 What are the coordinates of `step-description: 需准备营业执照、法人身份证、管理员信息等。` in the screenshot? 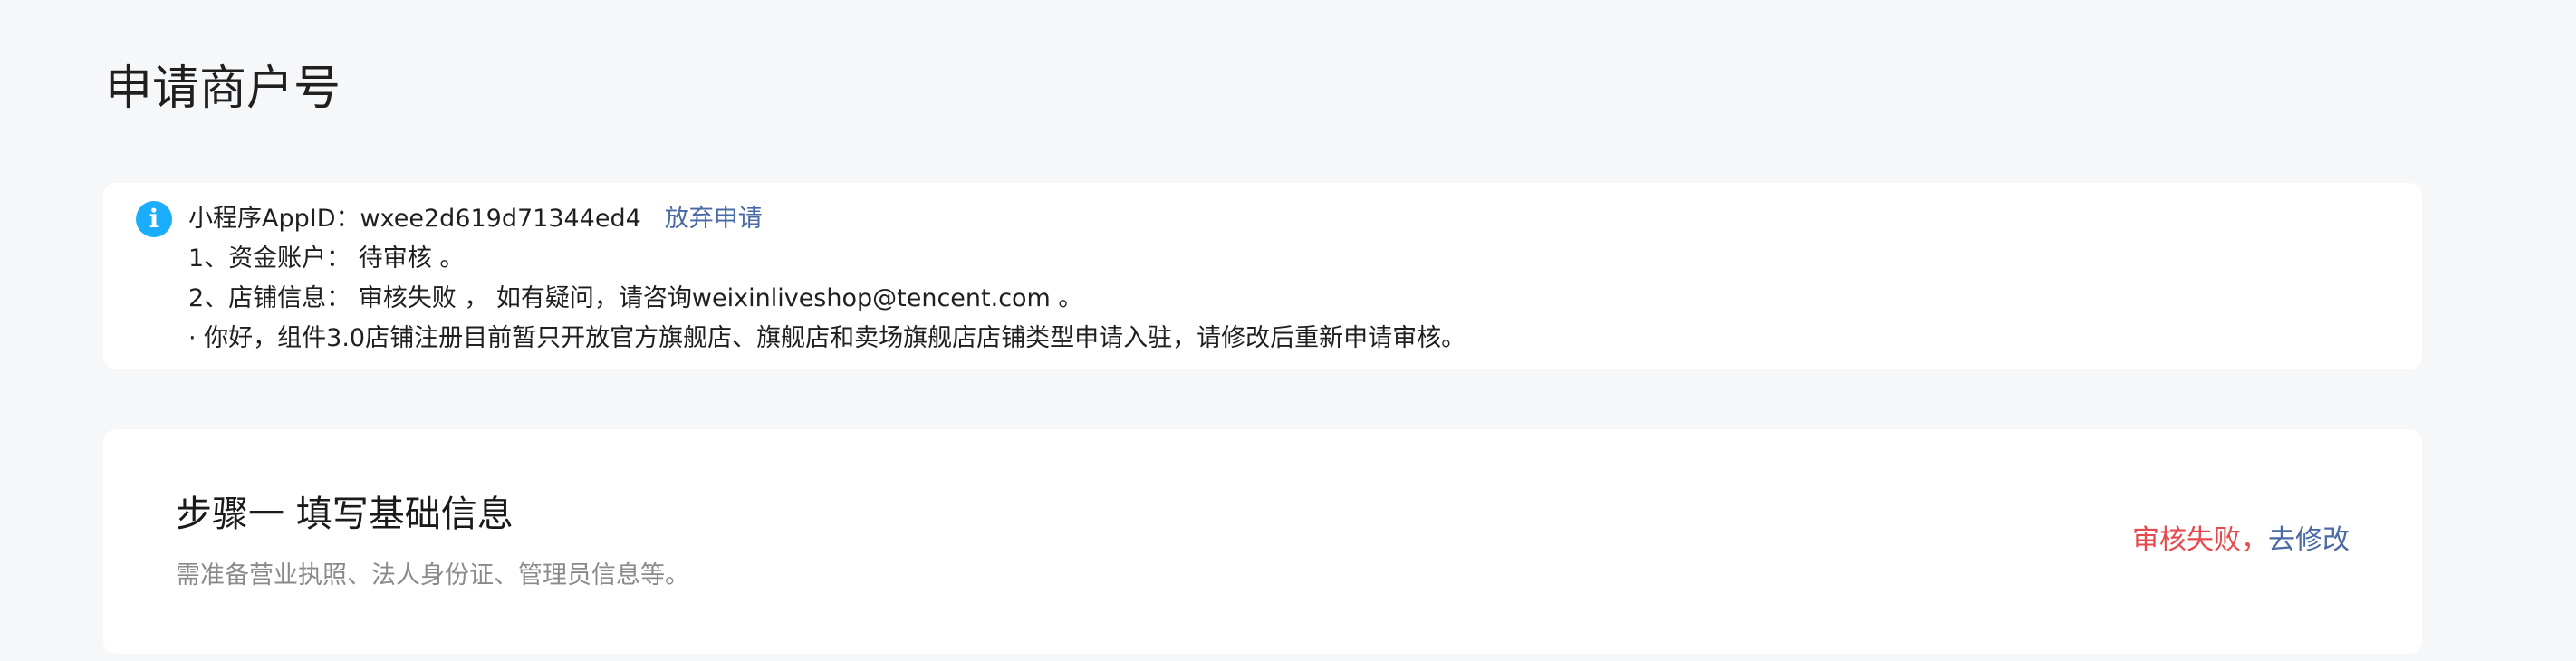 It's located at (432, 575).